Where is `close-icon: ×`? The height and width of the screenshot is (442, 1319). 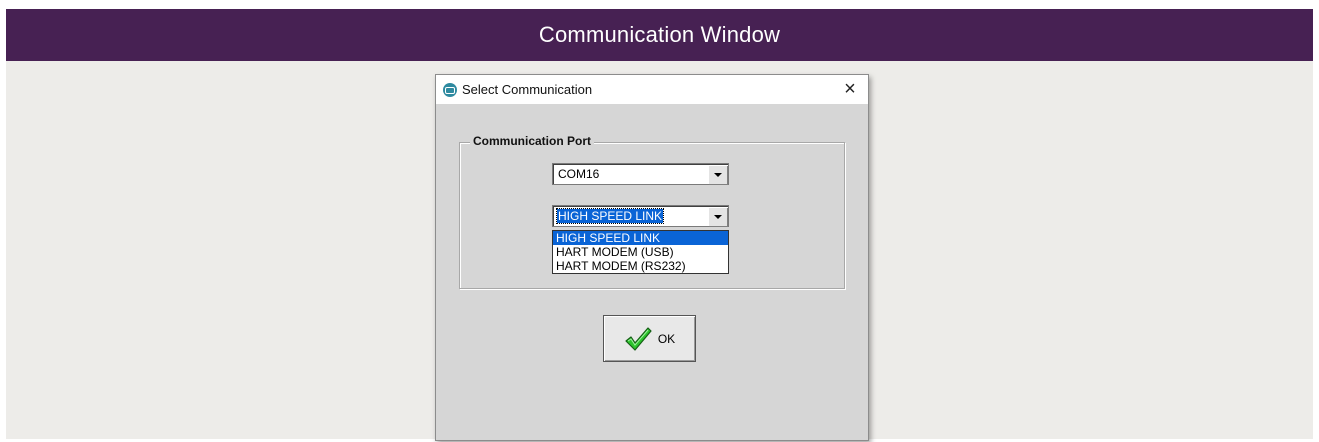 close-icon: × is located at coordinates (850, 89).